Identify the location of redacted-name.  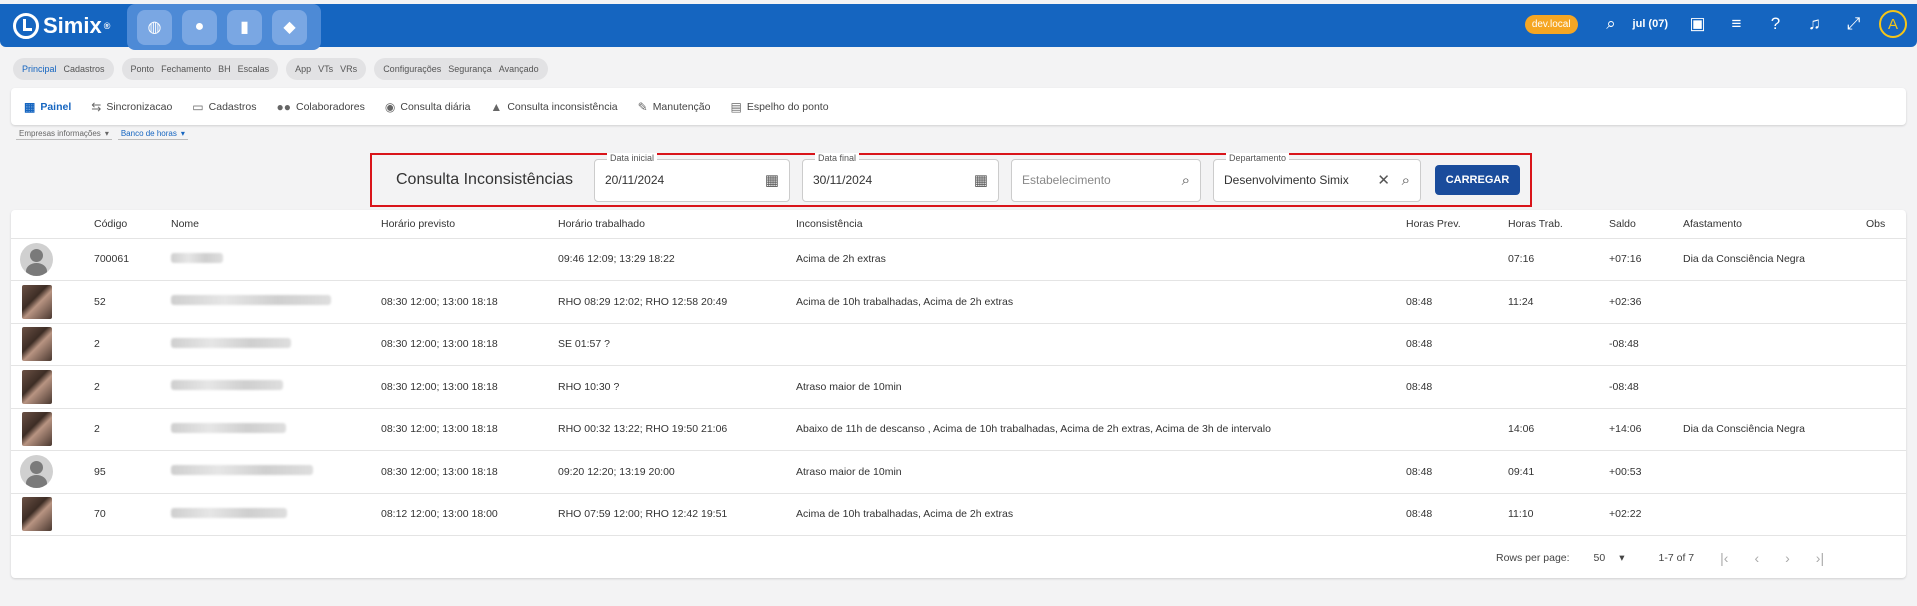
(229, 512).